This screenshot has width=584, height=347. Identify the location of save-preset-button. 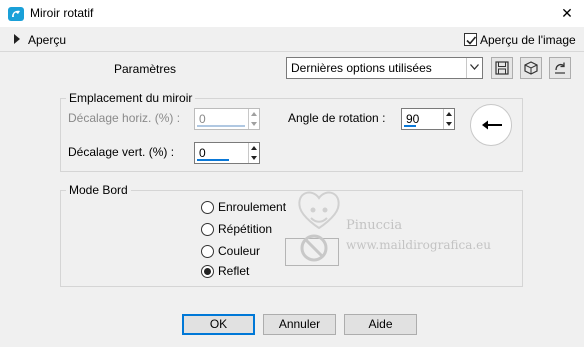
(502, 68).